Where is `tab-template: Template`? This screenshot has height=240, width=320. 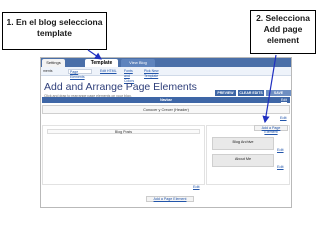 tab-template: Template is located at coordinates (101, 63).